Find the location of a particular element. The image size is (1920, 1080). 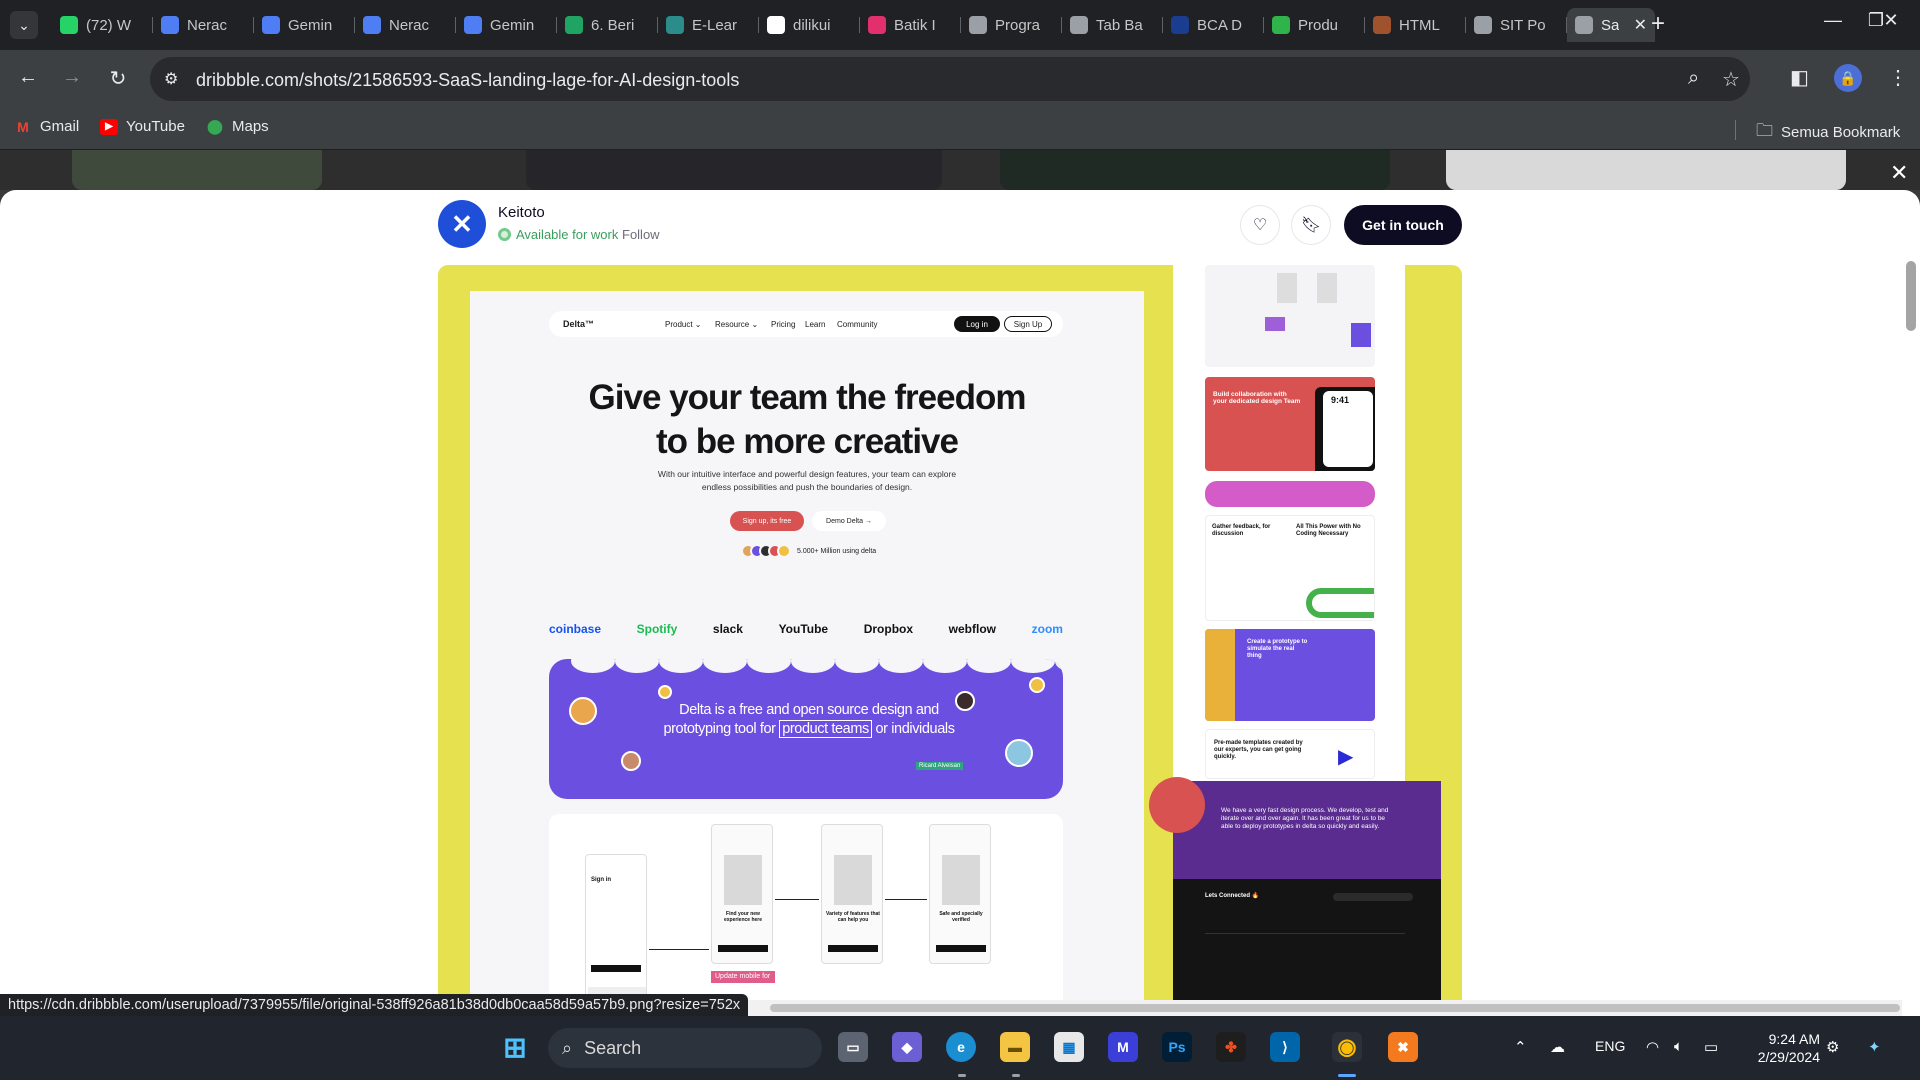

figma-icon: ✤ is located at coordinates (1231, 1047).